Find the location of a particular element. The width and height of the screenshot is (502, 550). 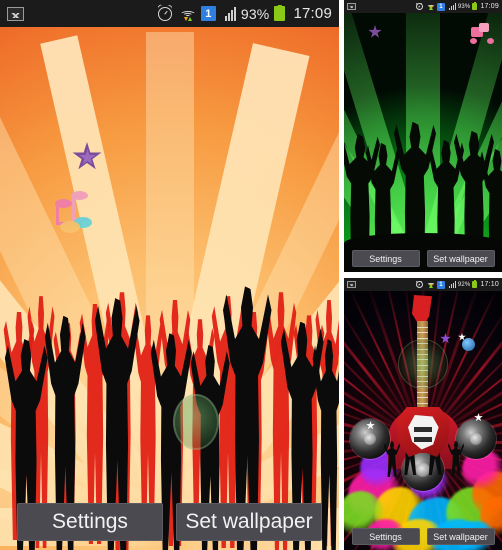

status-bar-main: 1 93% 17:09 is located at coordinates (169, 13).